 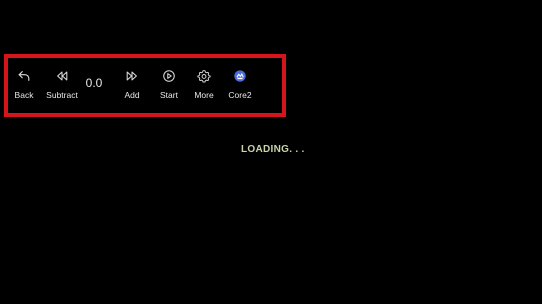 What do you see at coordinates (132, 85) in the screenshot?
I see `add-button: Add` at bounding box center [132, 85].